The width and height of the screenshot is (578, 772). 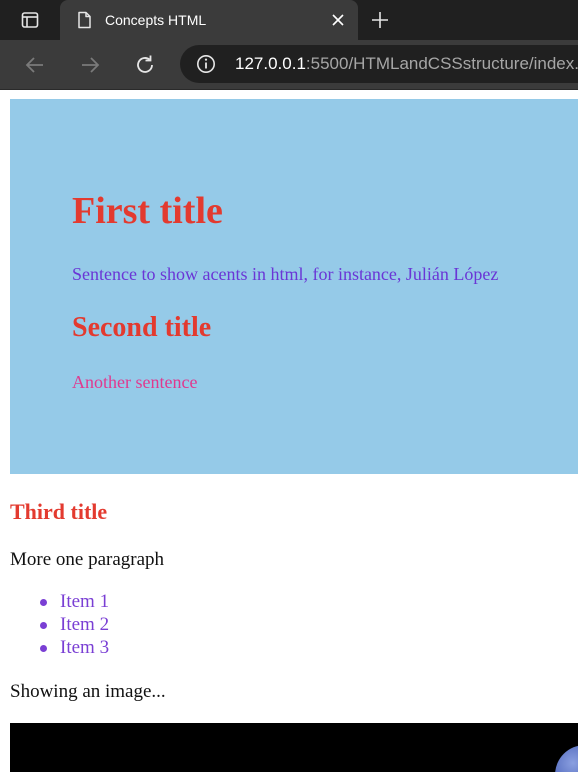 What do you see at coordinates (441, 63) in the screenshot?
I see `url-path: :5500/HTMLandCSSstructure/index.` at bounding box center [441, 63].